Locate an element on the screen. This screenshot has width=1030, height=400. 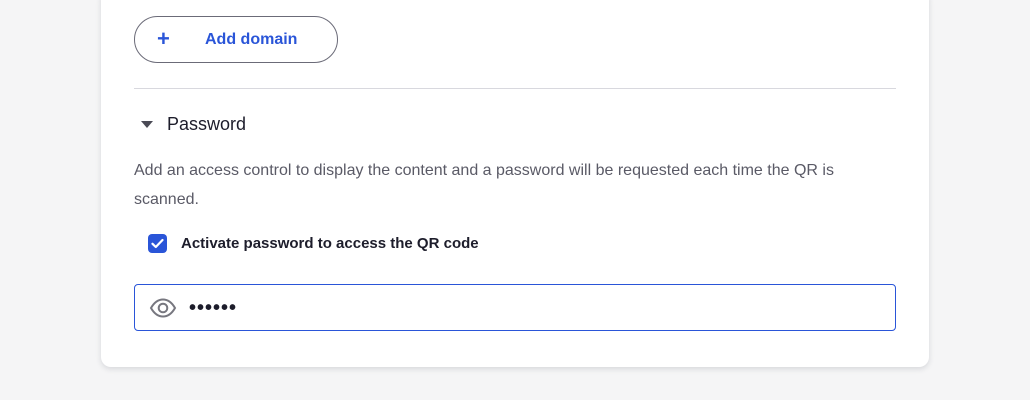
activate-password-checkbox-row: Activate password to access the QR code is located at coordinates (313, 243).